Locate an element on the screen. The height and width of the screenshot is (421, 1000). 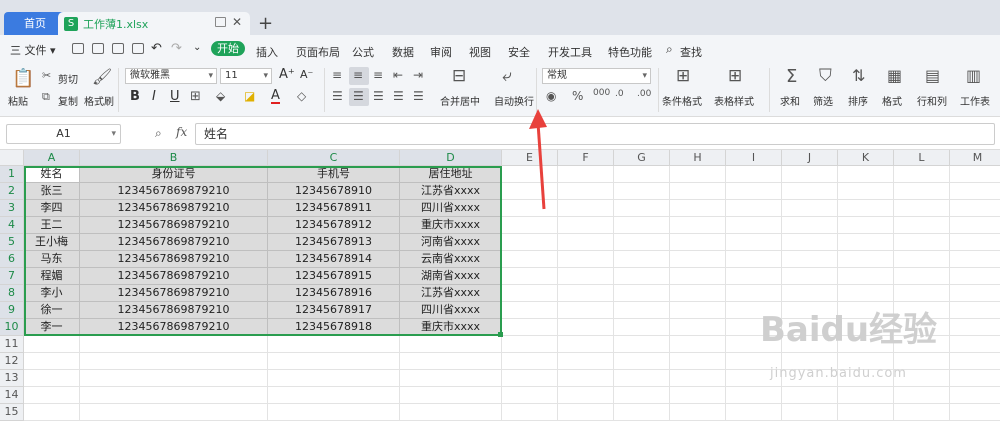
worksheet-icon: ▥ is located at coordinates (973, 75).